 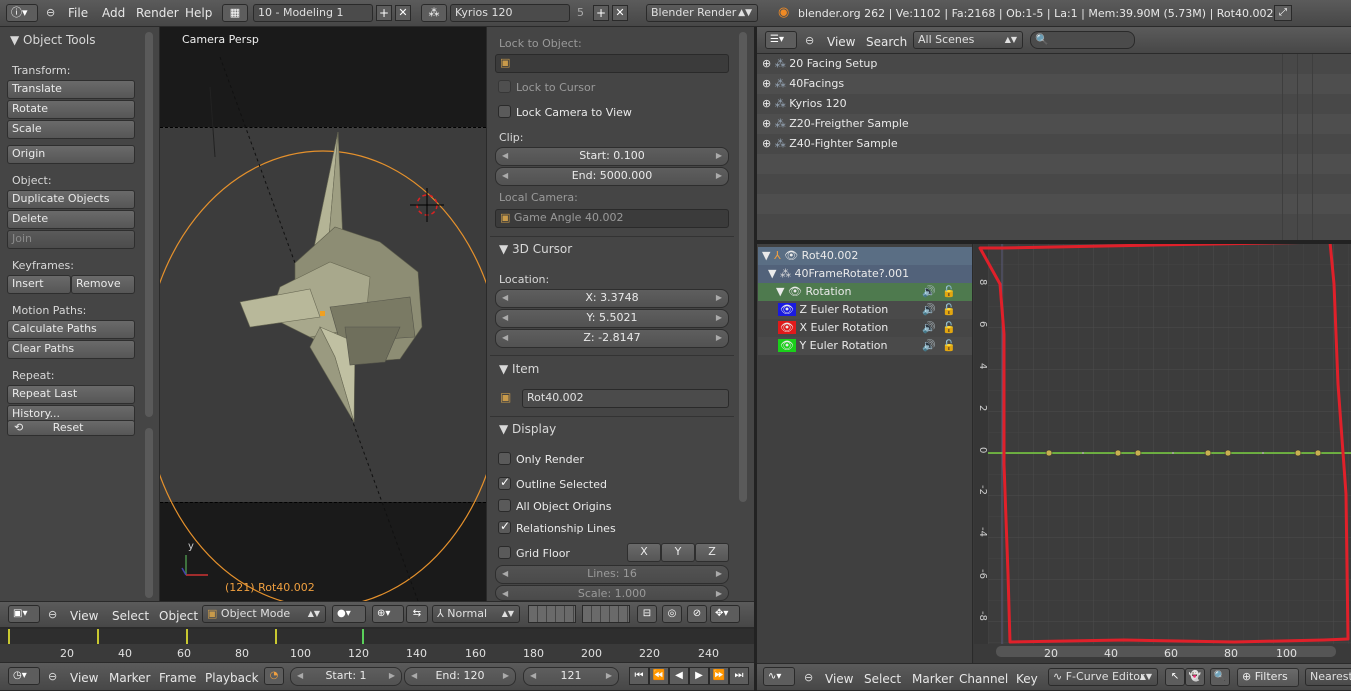 I want to click on snap-toggle-icon: ⊘, so click(x=697, y=614).